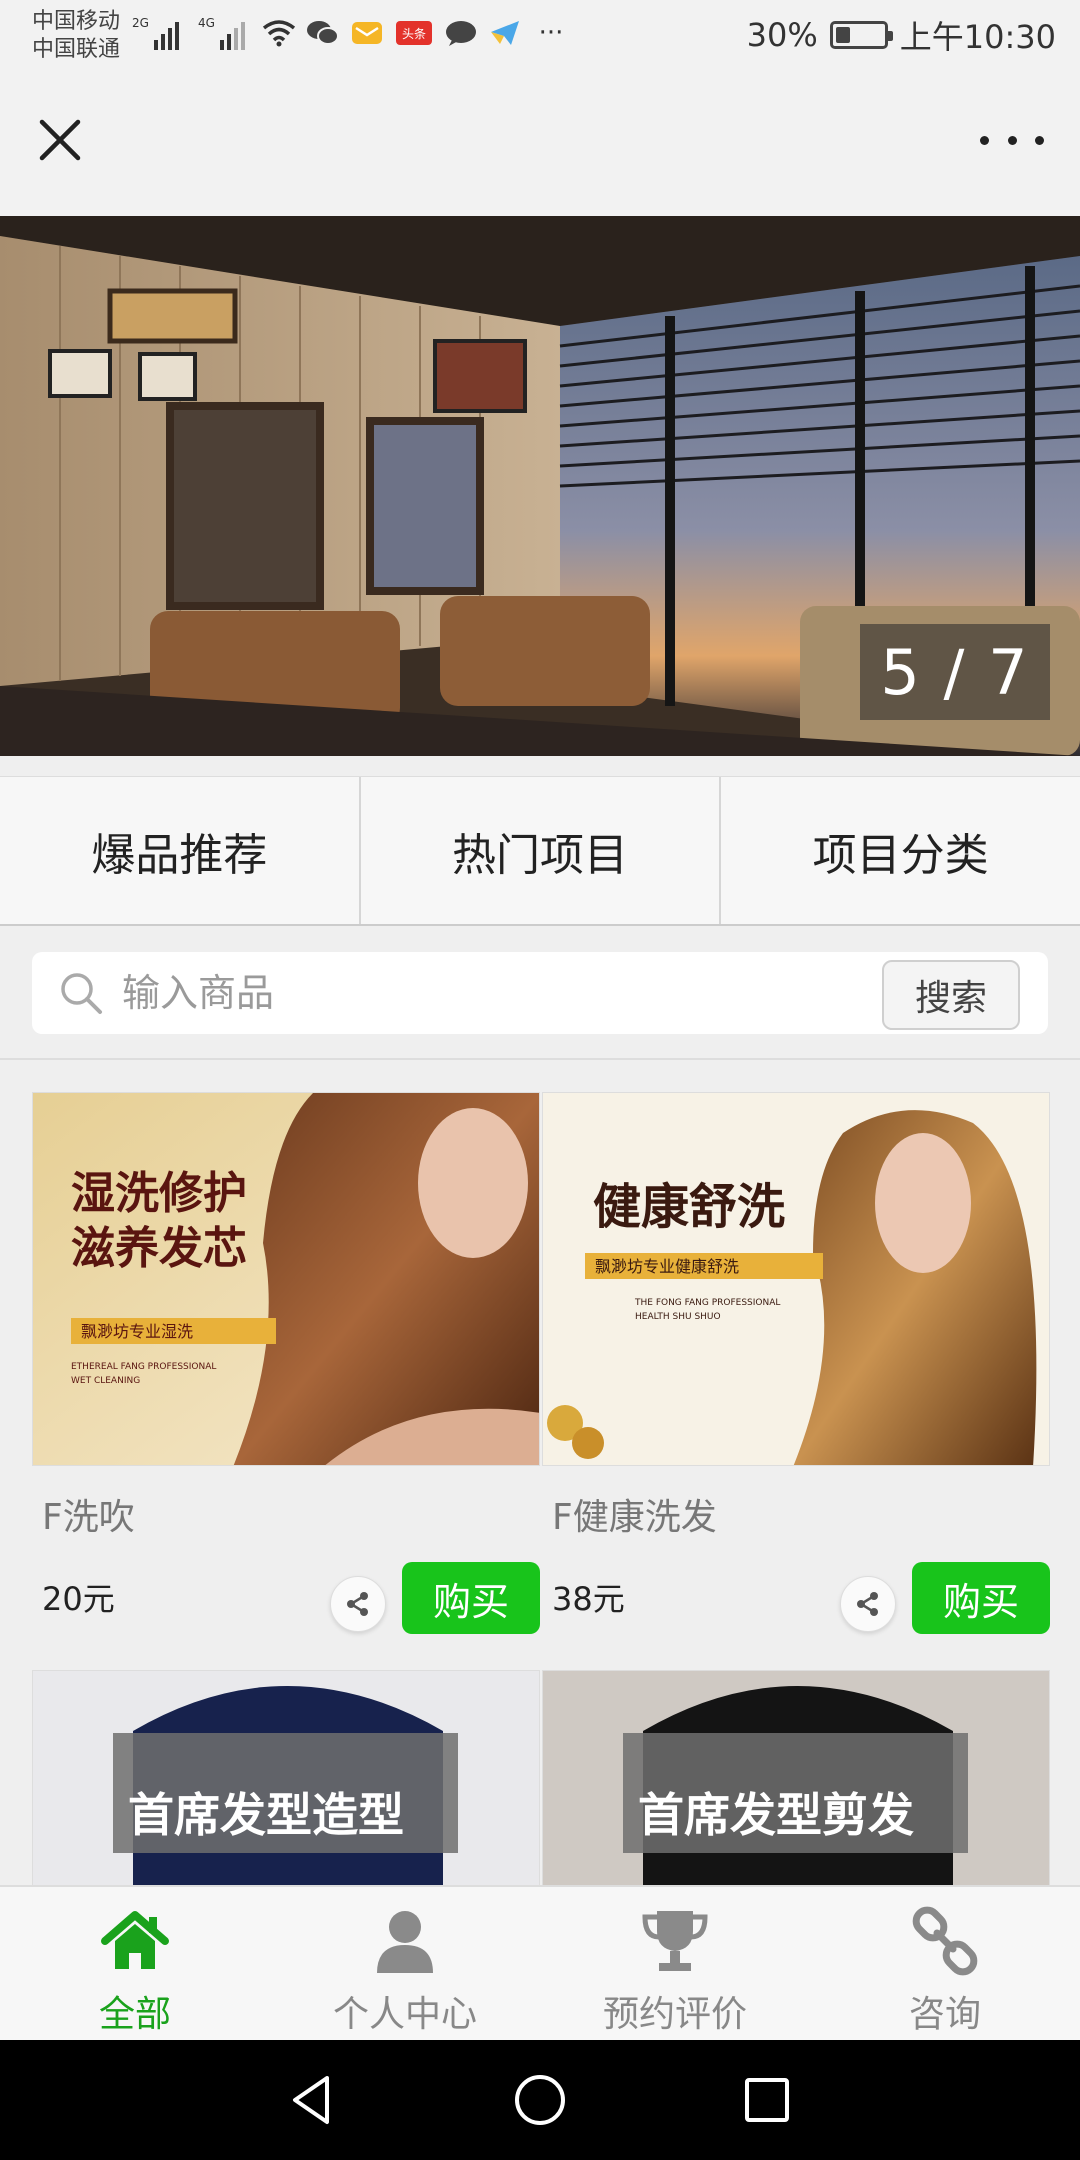 This screenshot has height=2160, width=1080. What do you see at coordinates (588, 1599) in the screenshot?
I see `product-price: 38元` at bounding box center [588, 1599].